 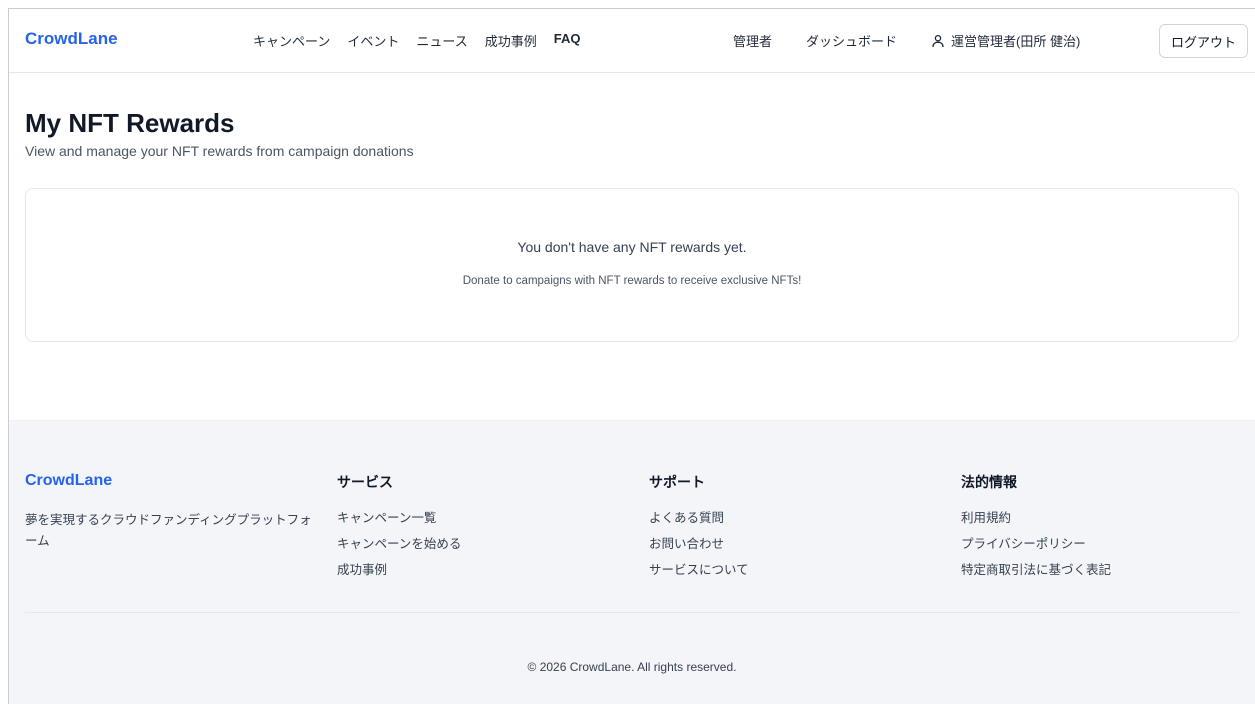 I want to click on footer-divider, so click(x=632, y=612).